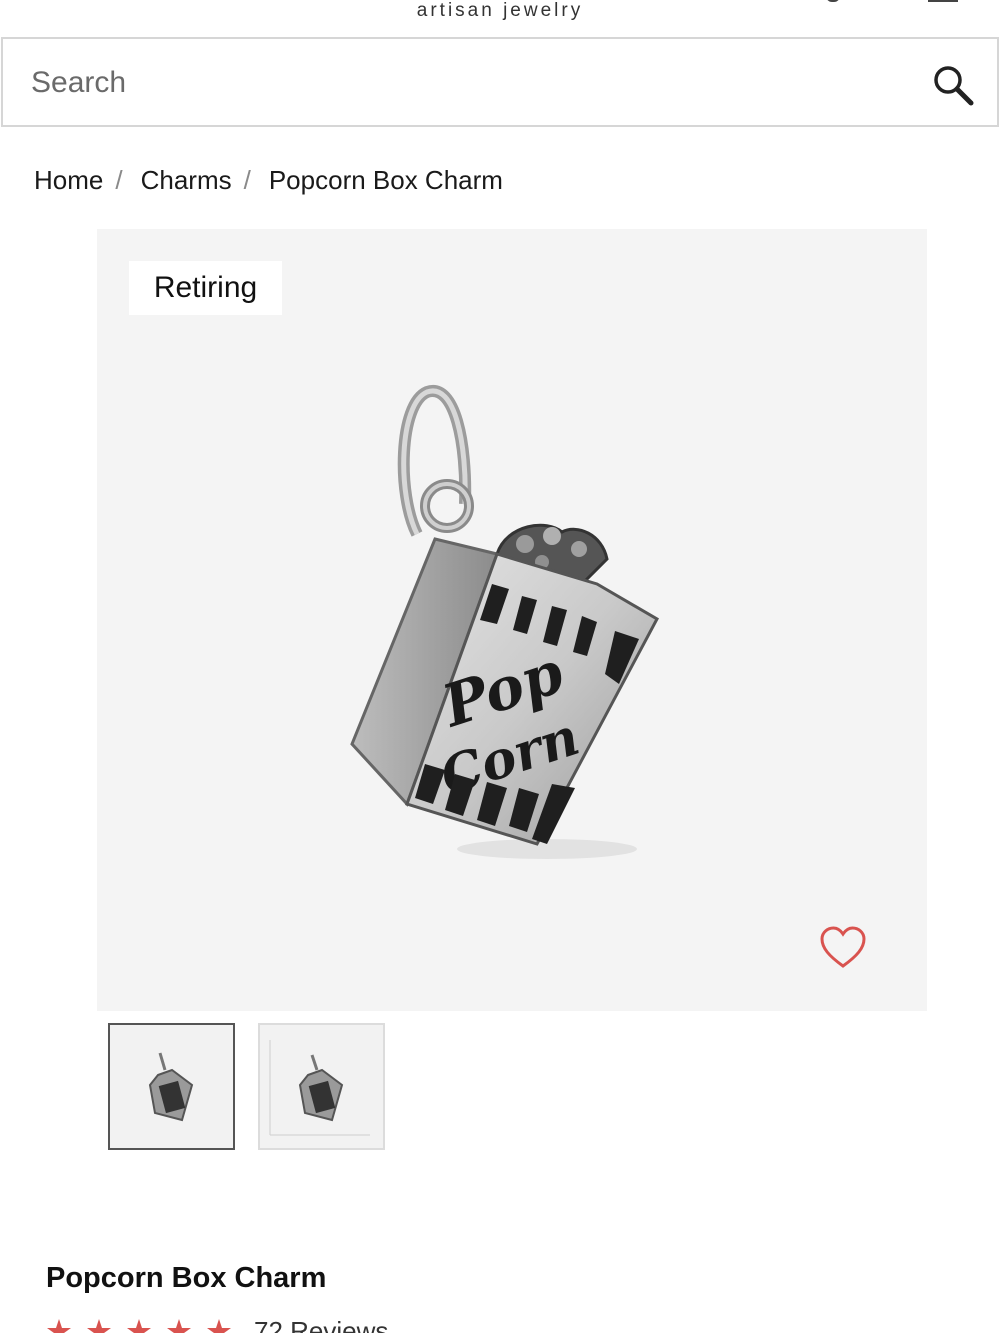  Describe the element at coordinates (461, 83) in the screenshot. I see `search-input` at that location.